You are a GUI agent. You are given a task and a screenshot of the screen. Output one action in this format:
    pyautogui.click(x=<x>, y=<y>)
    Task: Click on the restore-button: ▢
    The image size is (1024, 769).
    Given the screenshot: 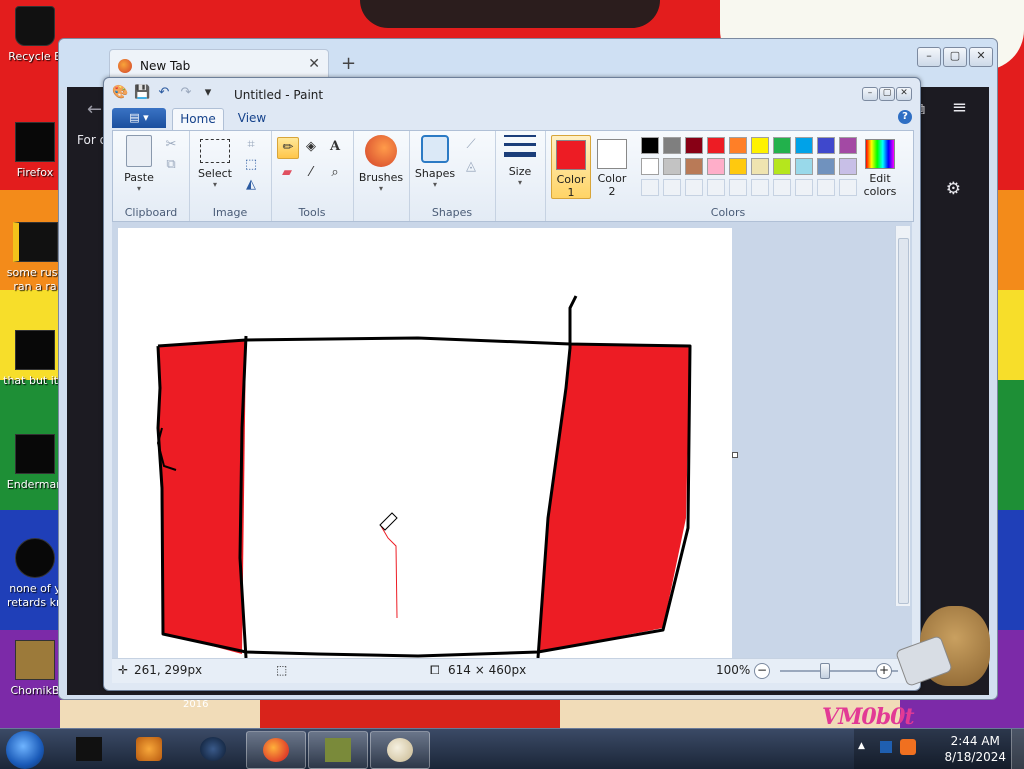 What is the action you would take?
    pyautogui.click(x=887, y=94)
    